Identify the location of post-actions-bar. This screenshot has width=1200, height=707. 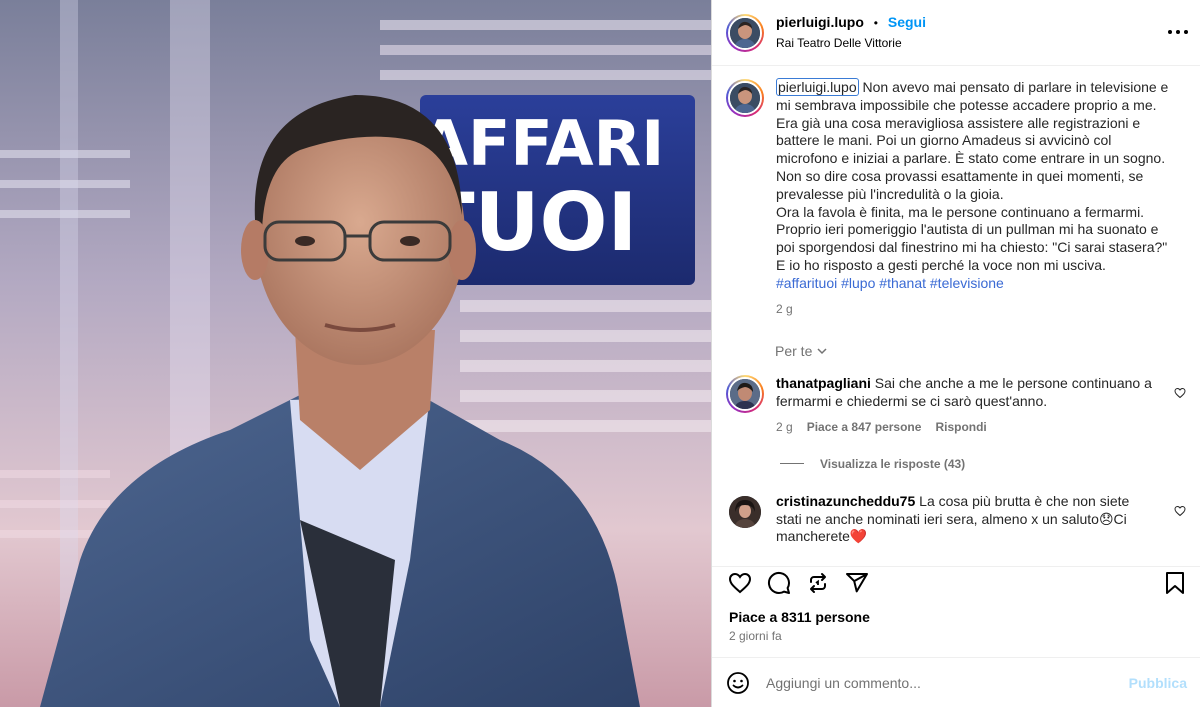
(956, 581).